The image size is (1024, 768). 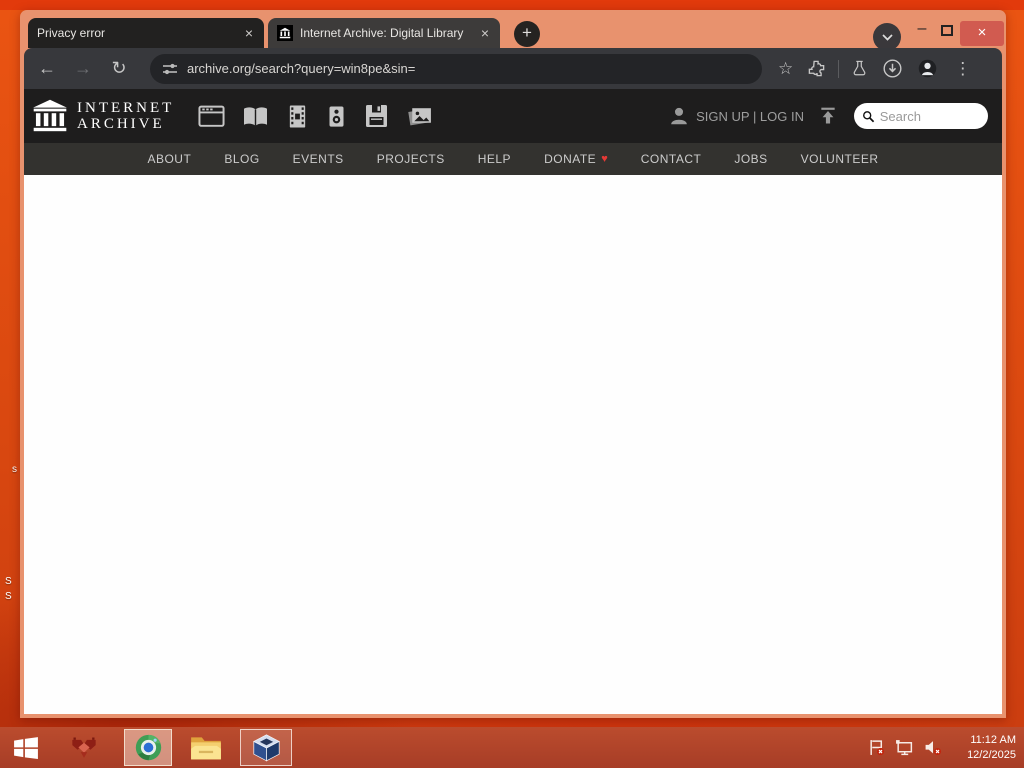 What do you see at coordinates (494, 159) in the screenshot?
I see `nav-item-help: HELP` at bounding box center [494, 159].